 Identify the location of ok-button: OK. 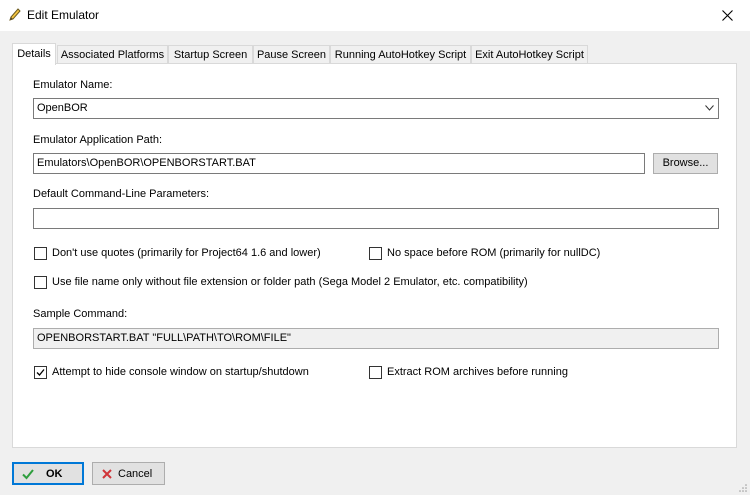
(48, 473).